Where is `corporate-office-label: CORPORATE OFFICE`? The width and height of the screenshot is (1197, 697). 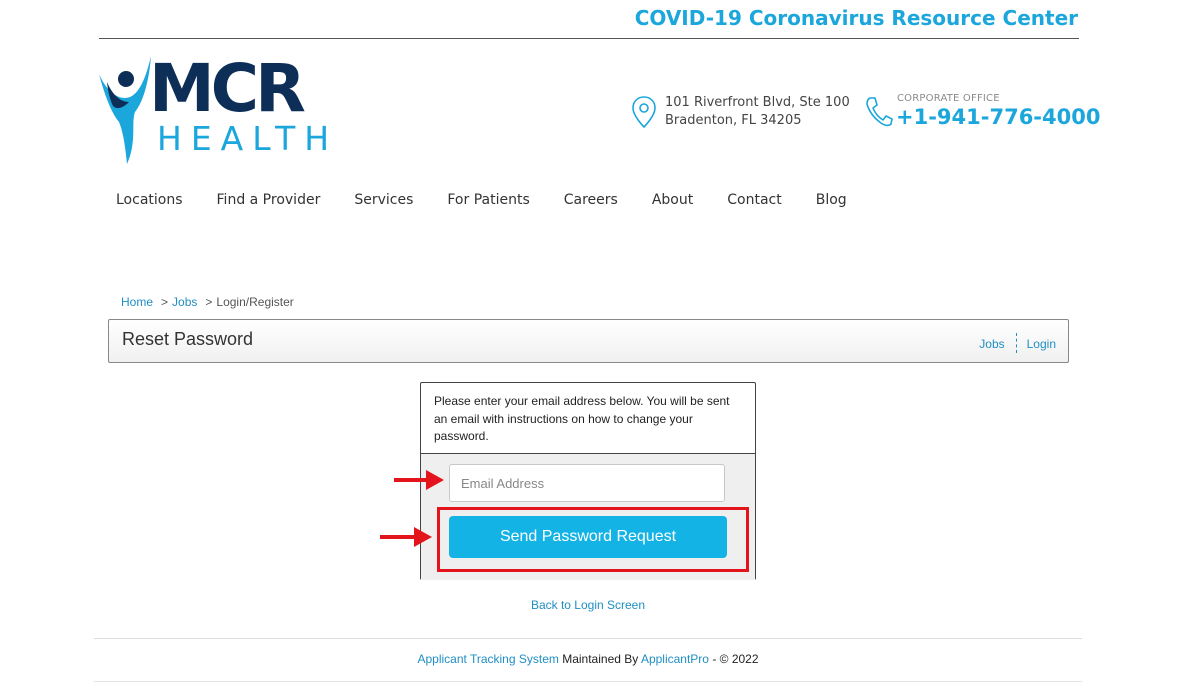
corporate-office-label: CORPORATE OFFICE is located at coordinates (948, 98).